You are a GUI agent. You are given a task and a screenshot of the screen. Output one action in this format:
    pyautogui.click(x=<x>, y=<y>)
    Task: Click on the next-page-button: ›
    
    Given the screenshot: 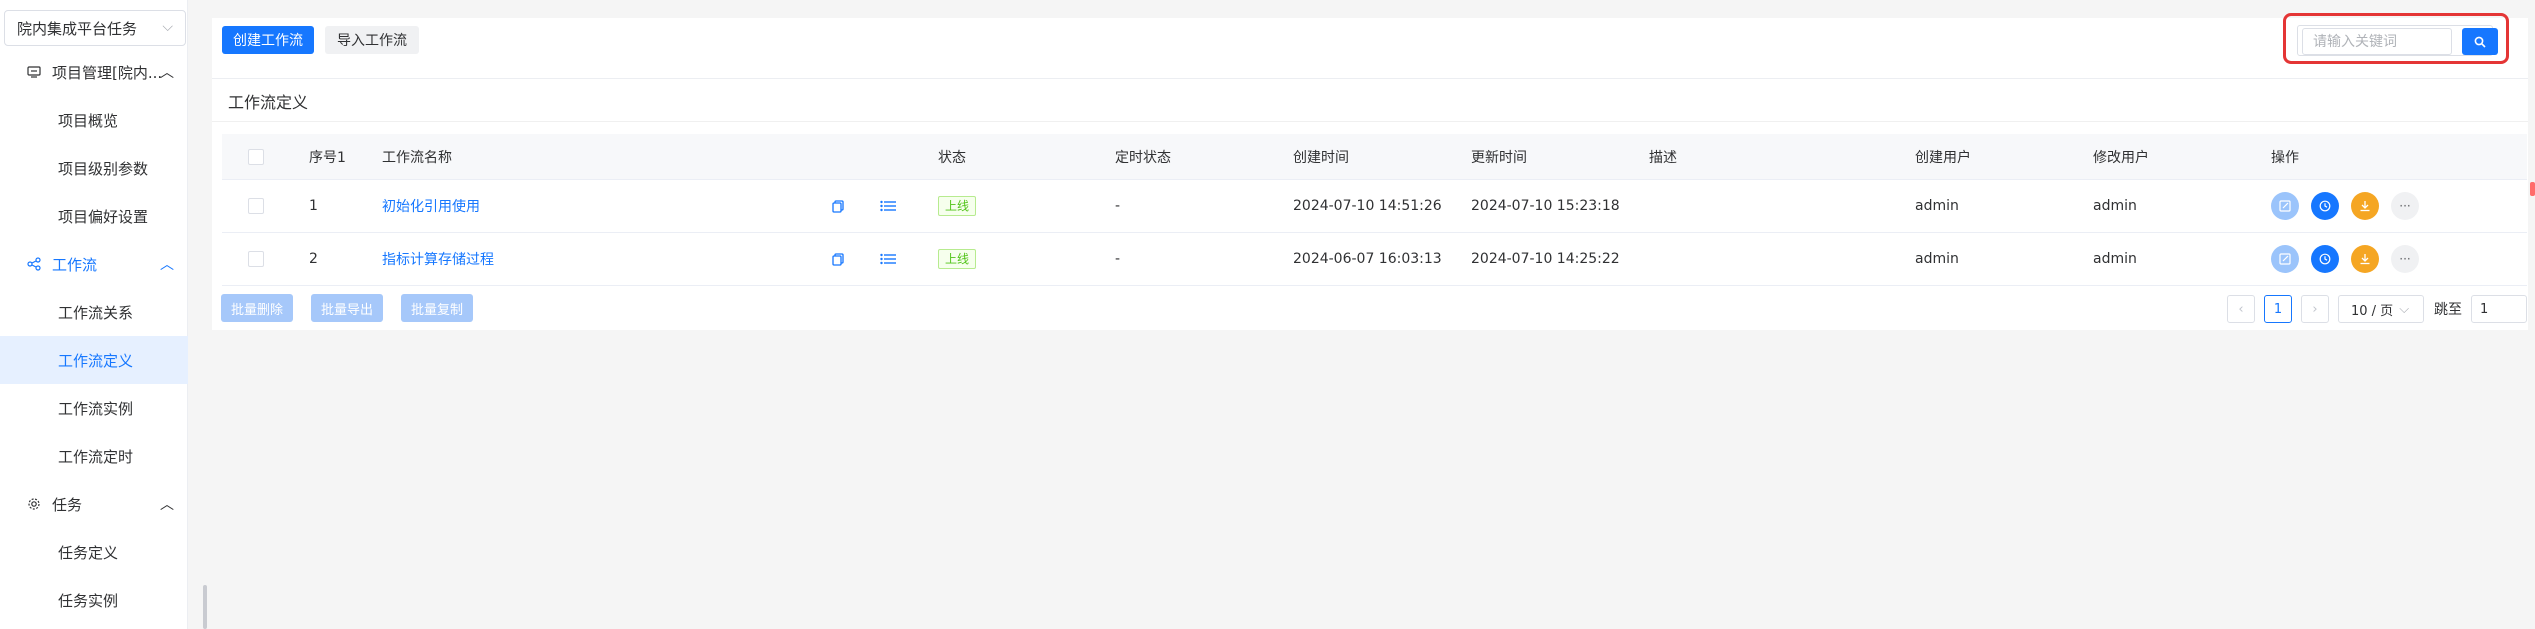 What is the action you would take?
    pyautogui.click(x=2315, y=309)
    